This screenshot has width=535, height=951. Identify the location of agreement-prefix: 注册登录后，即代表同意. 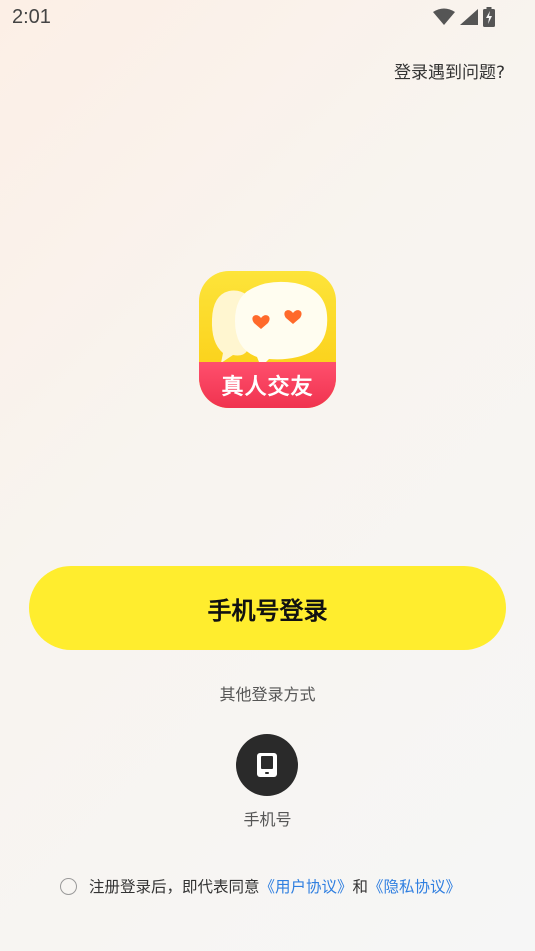
(174, 887).